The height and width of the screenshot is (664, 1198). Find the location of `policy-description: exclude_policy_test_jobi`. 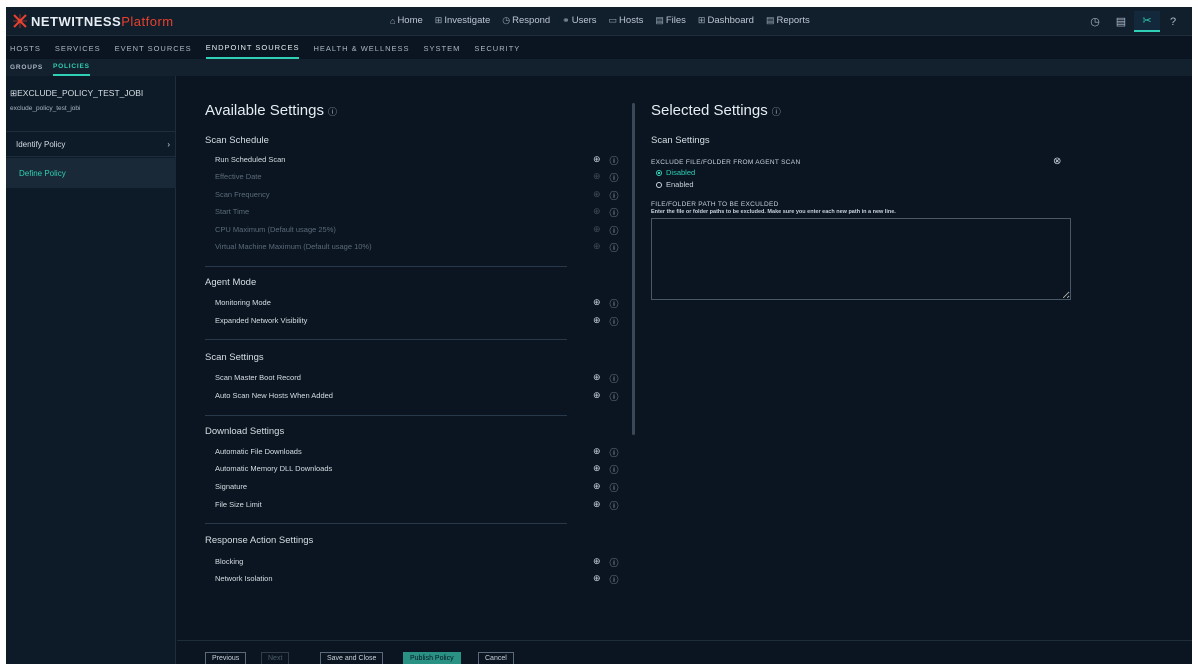

policy-description: exclude_policy_test_jobi is located at coordinates (45, 108).